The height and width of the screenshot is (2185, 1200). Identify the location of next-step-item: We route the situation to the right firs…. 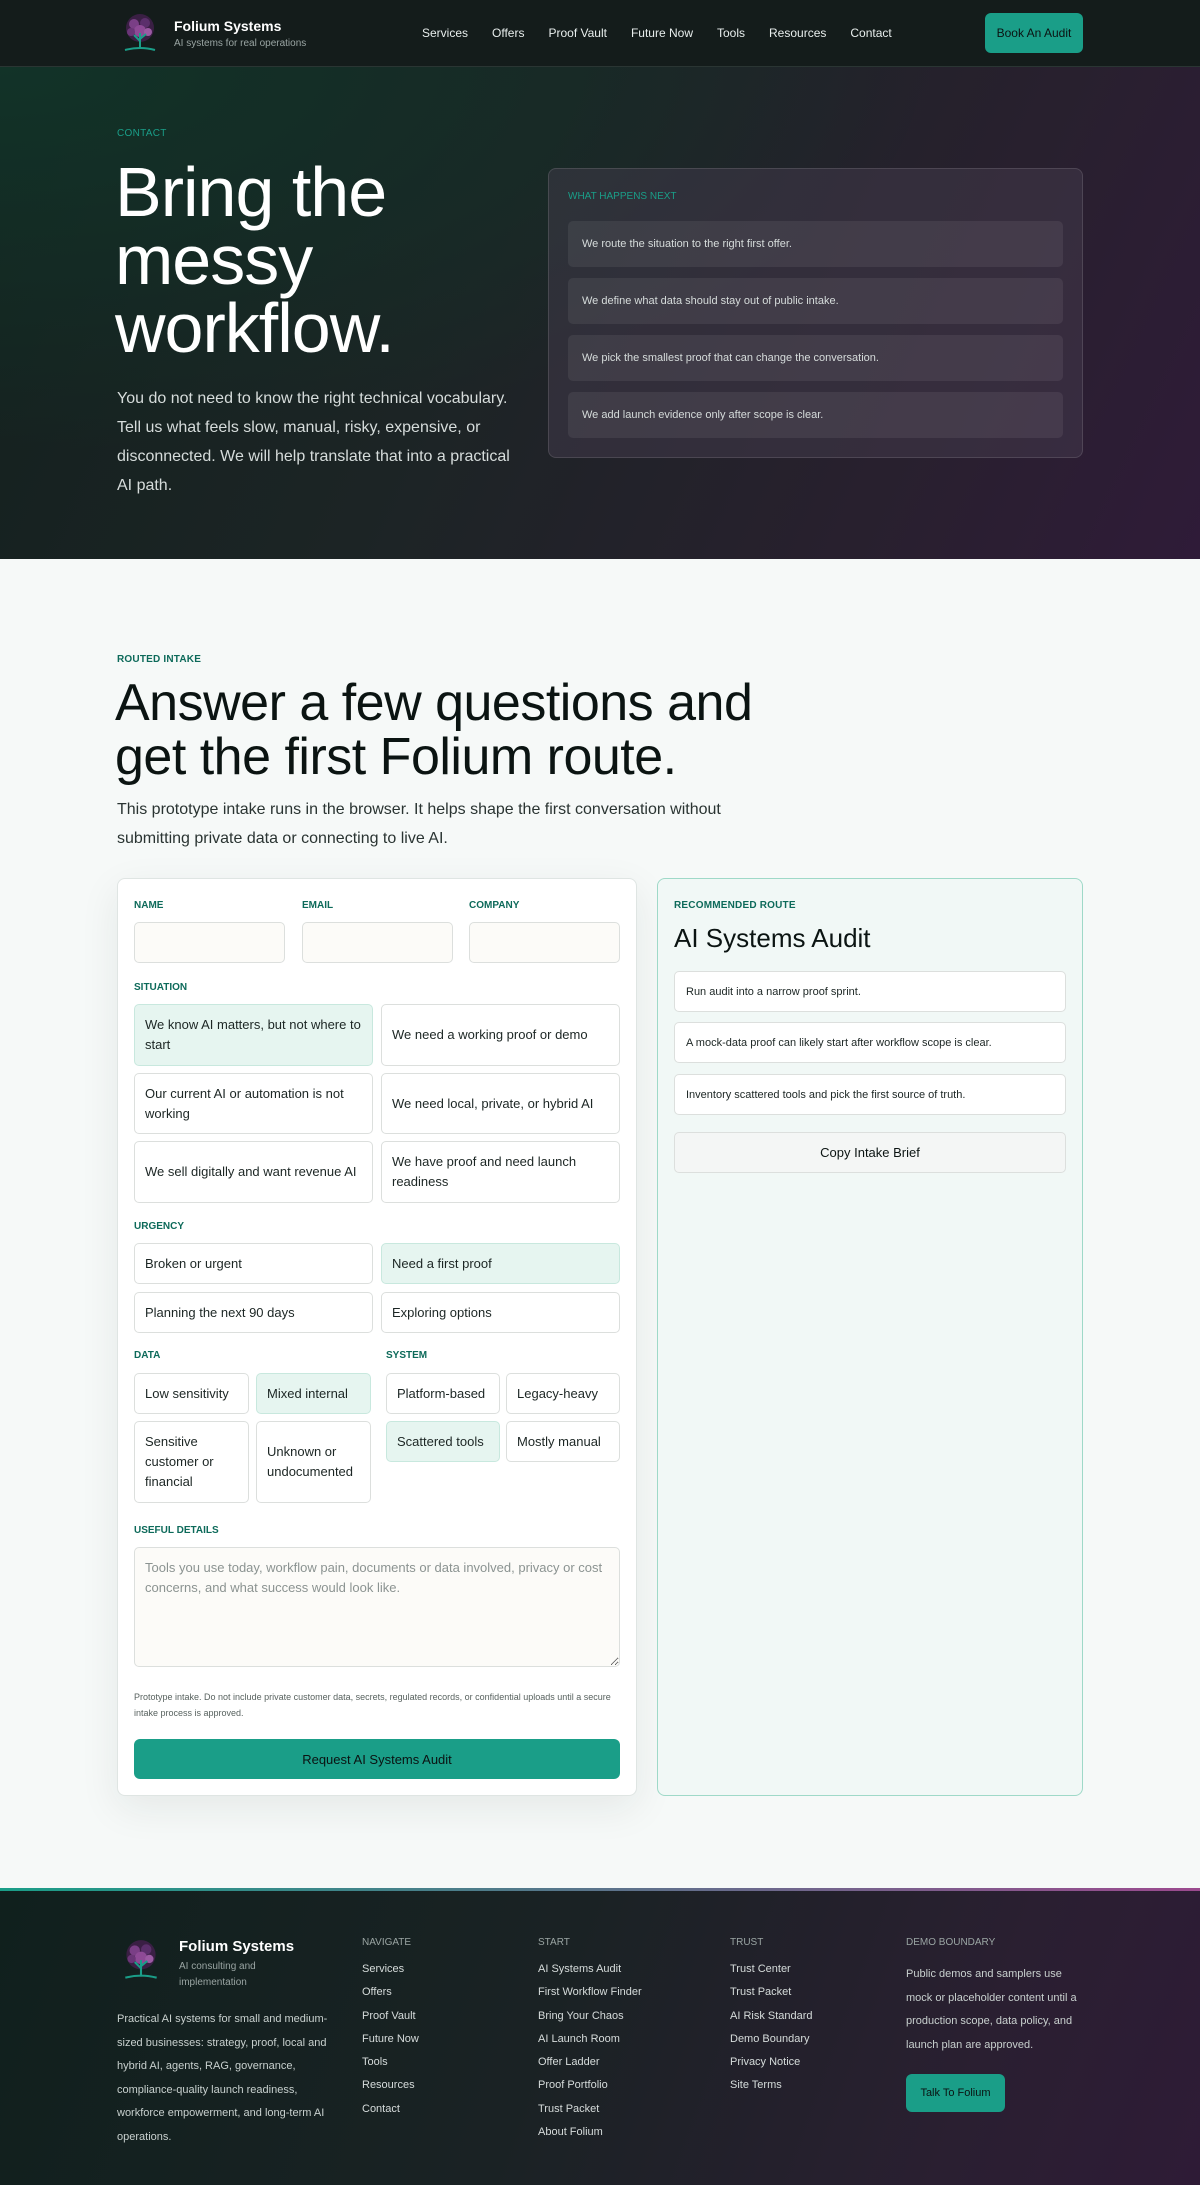
(815, 244).